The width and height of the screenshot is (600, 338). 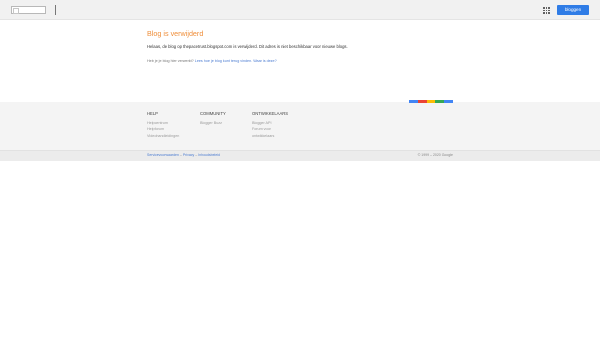 What do you see at coordinates (435, 155) in the screenshot?
I see `copyright: © 1999 – 2020 Google` at bounding box center [435, 155].